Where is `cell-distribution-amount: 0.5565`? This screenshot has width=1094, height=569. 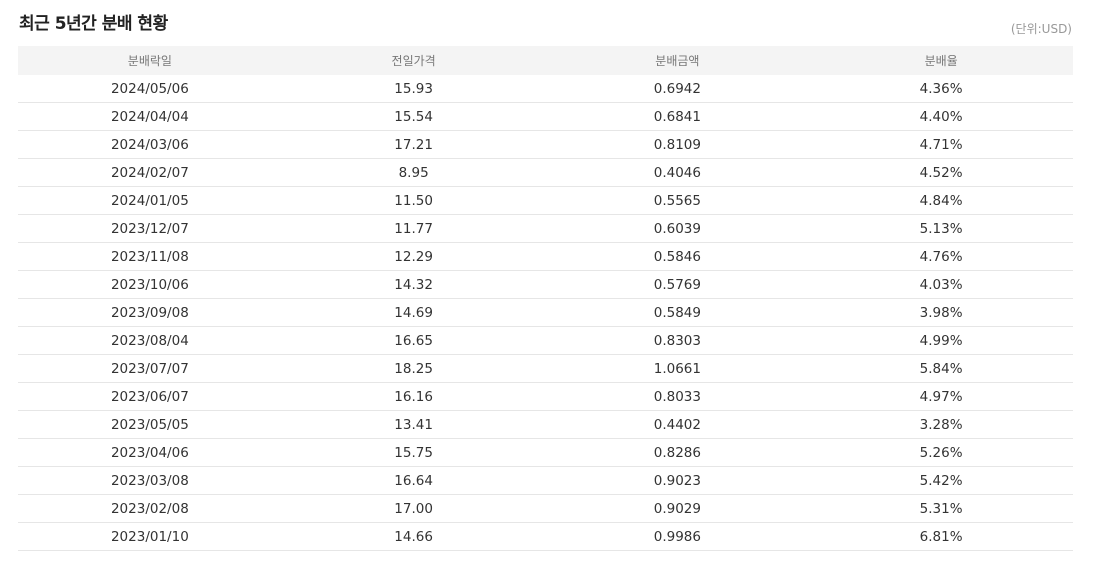 cell-distribution-amount: 0.5565 is located at coordinates (677, 200).